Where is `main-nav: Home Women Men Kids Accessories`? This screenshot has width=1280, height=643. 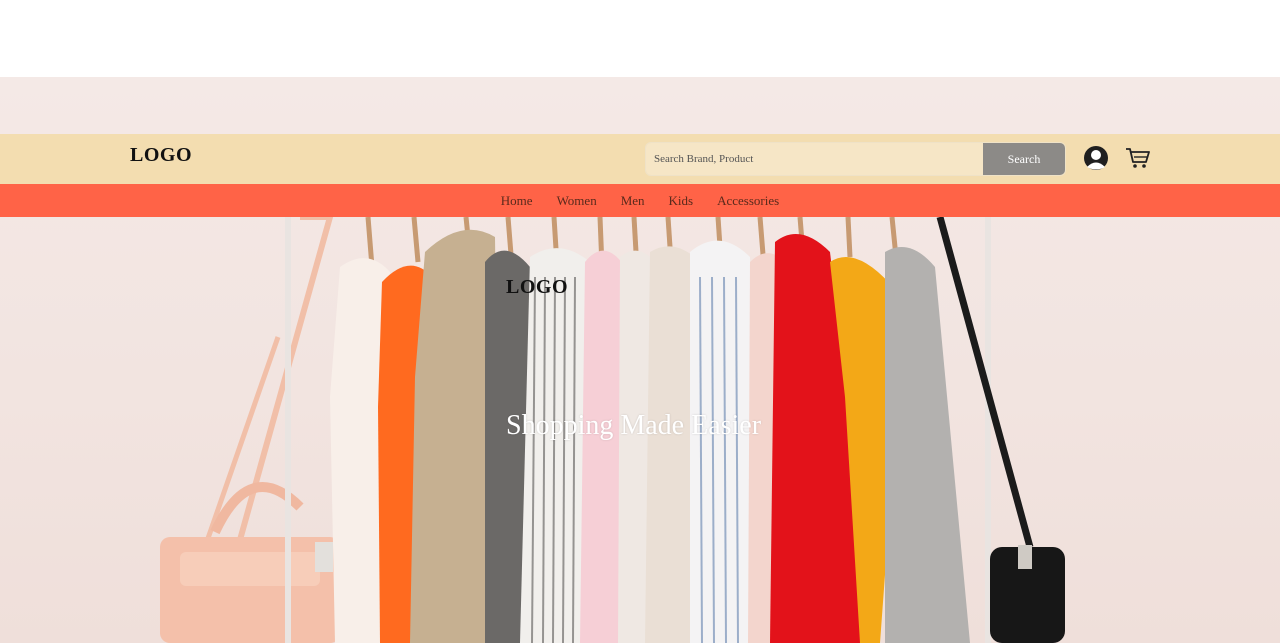
main-nav: Home Women Men Kids Accessories is located at coordinates (640, 200).